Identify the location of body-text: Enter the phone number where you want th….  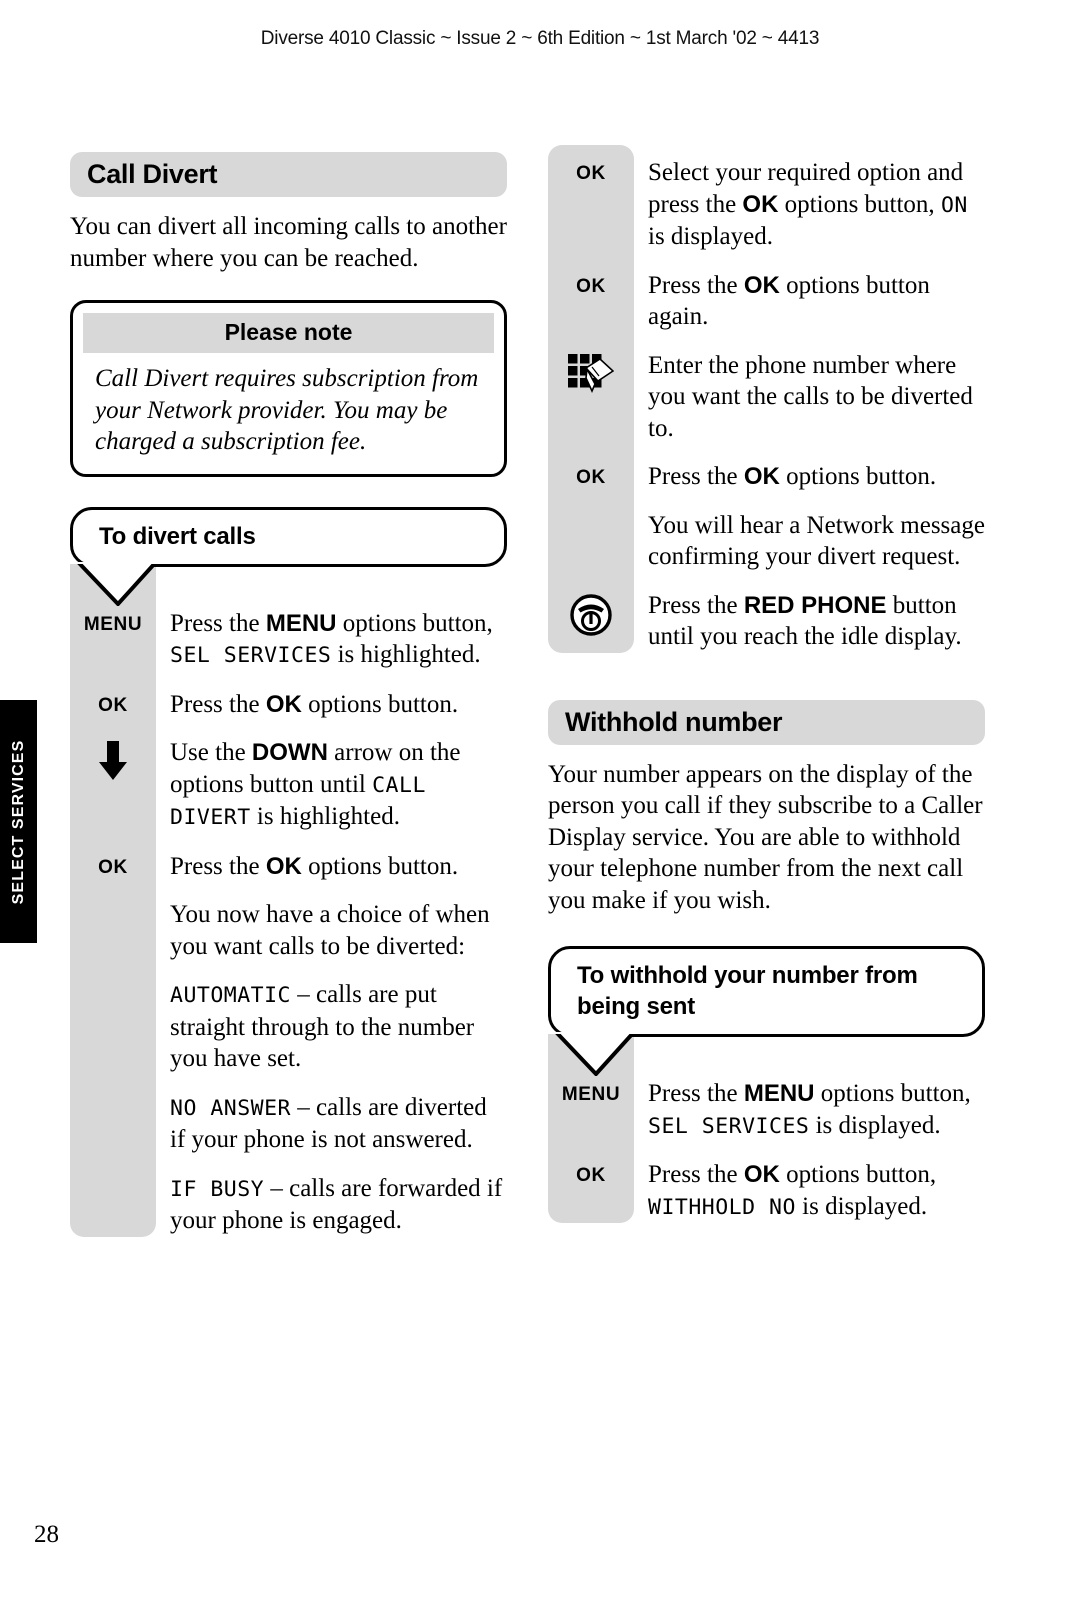
(810, 396).